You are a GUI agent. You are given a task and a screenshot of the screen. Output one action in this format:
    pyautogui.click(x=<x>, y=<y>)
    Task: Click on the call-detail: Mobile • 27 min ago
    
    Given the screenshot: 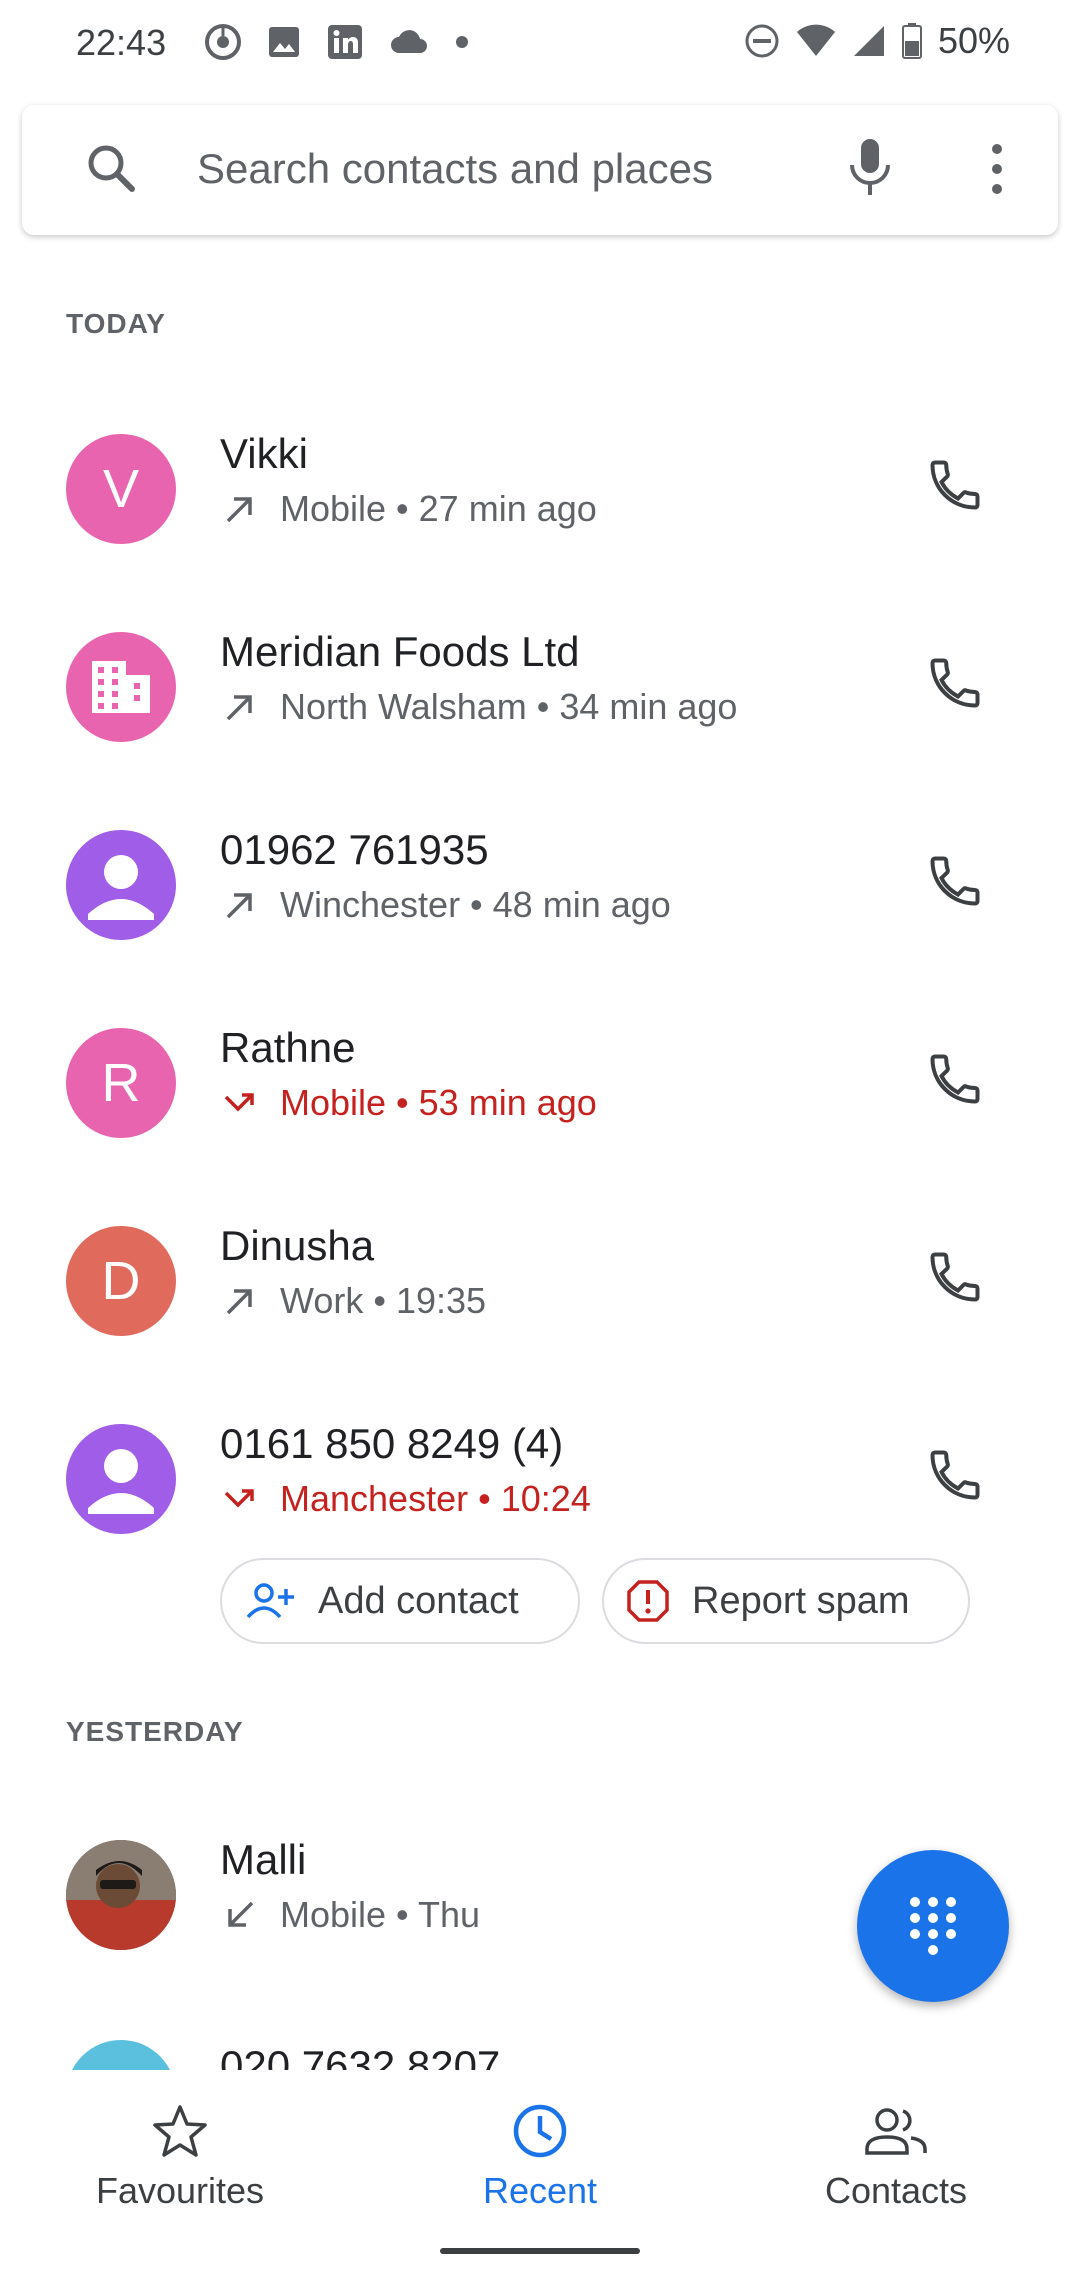 What is the action you would take?
    pyautogui.click(x=408, y=509)
    